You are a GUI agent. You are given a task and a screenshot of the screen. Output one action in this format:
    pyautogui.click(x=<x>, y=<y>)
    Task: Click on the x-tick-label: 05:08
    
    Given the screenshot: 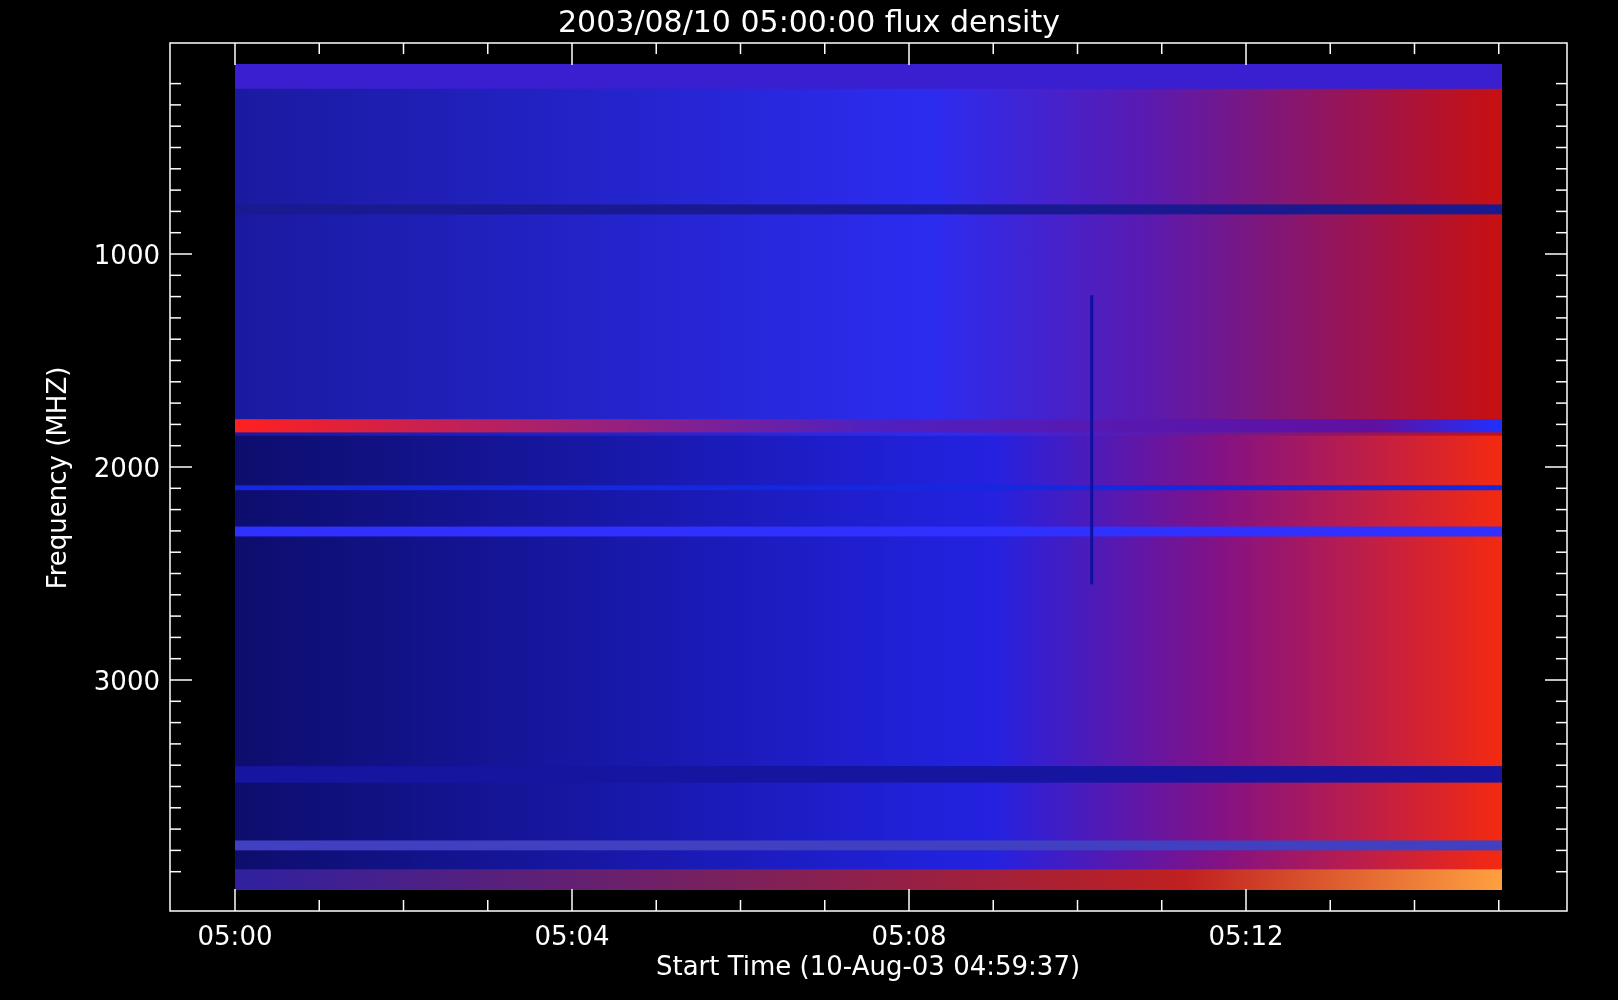 What is the action you would take?
    pyautogui.click(x=909, y=936)
    